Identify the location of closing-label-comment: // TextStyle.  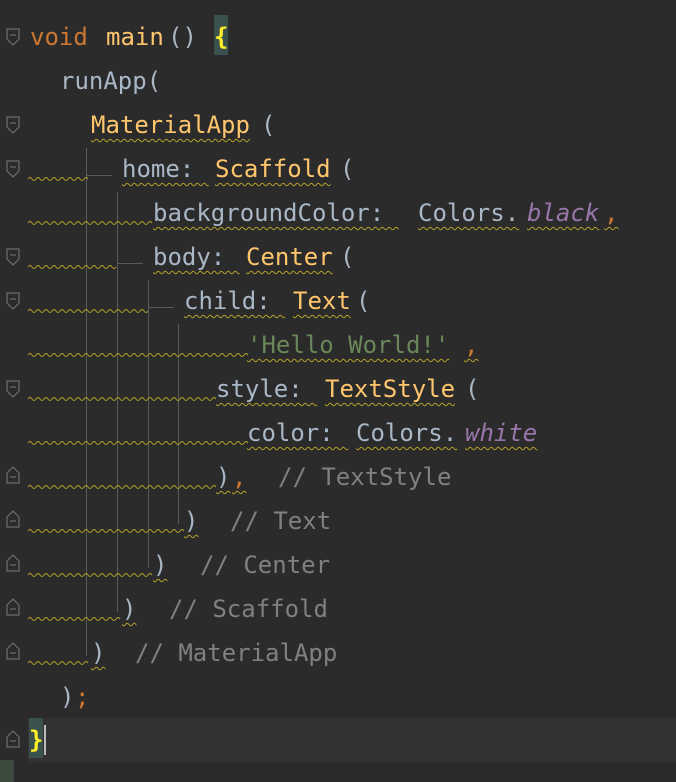
(365, 477).